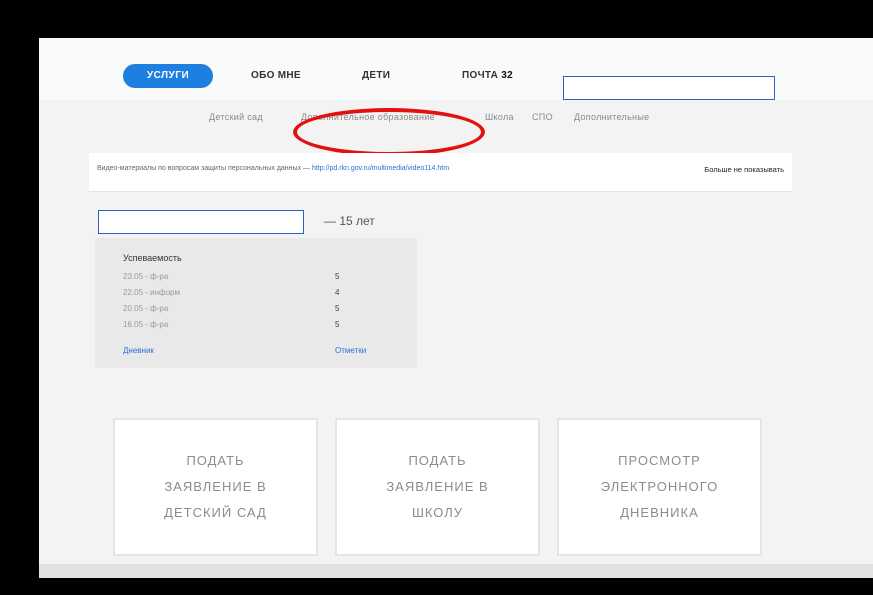 This screenshot has height=595, width=873. Describe the element at coordinates (389, 132) in the screenshot. I see `highlight-circle` at that location.